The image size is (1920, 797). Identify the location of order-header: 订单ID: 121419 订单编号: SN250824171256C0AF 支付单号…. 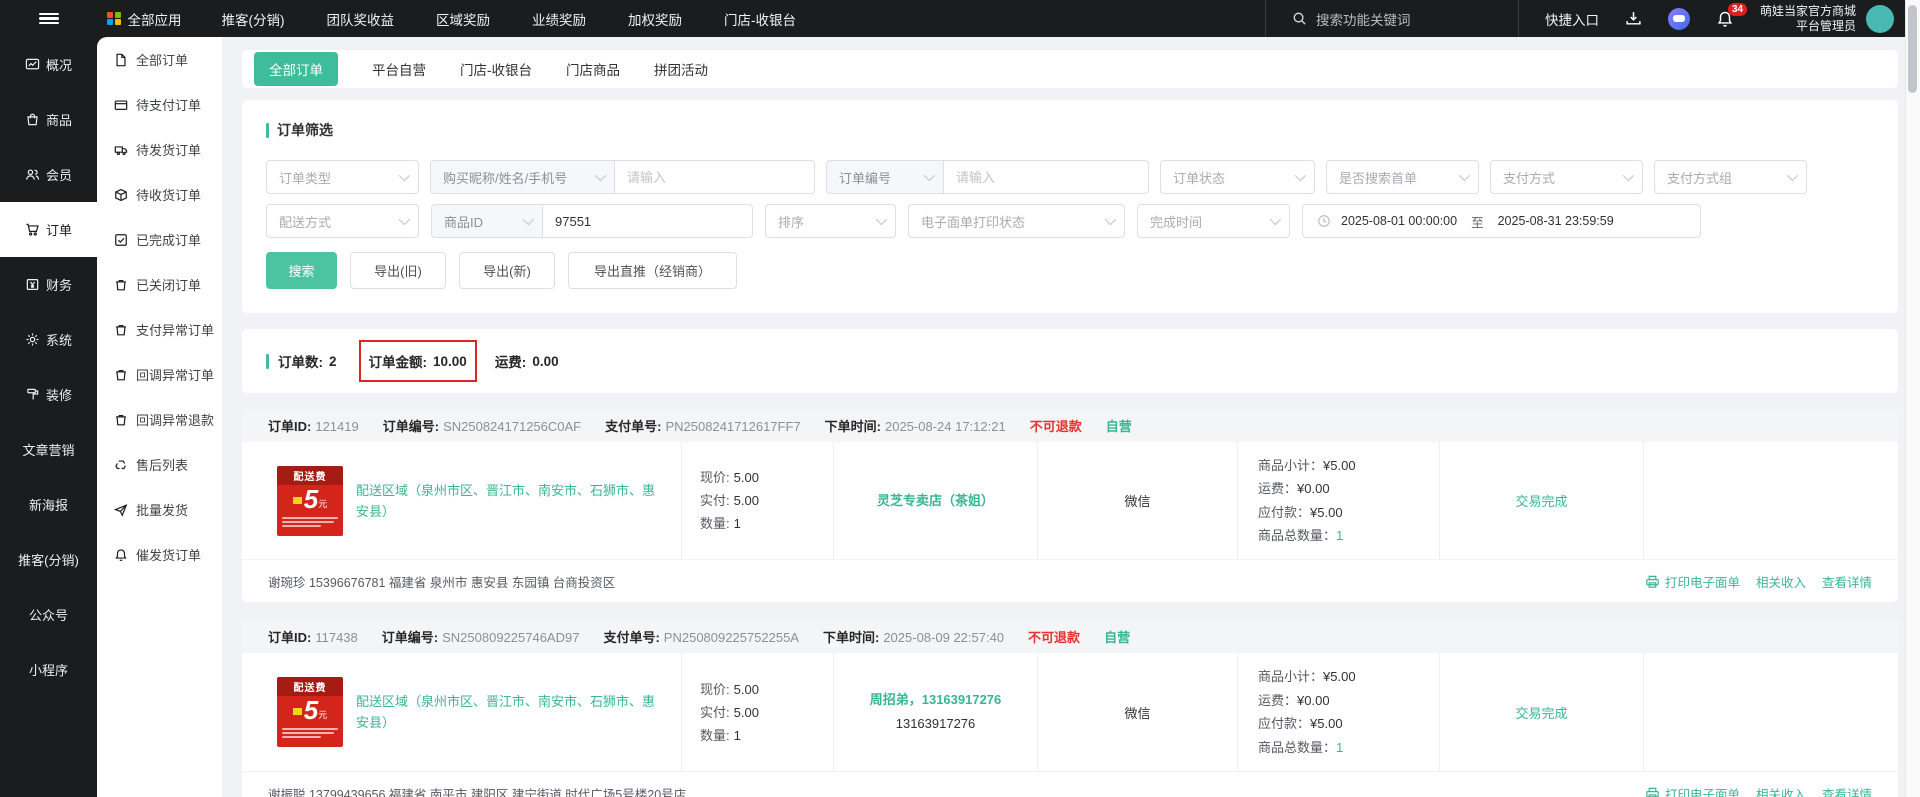
(1070, 425).